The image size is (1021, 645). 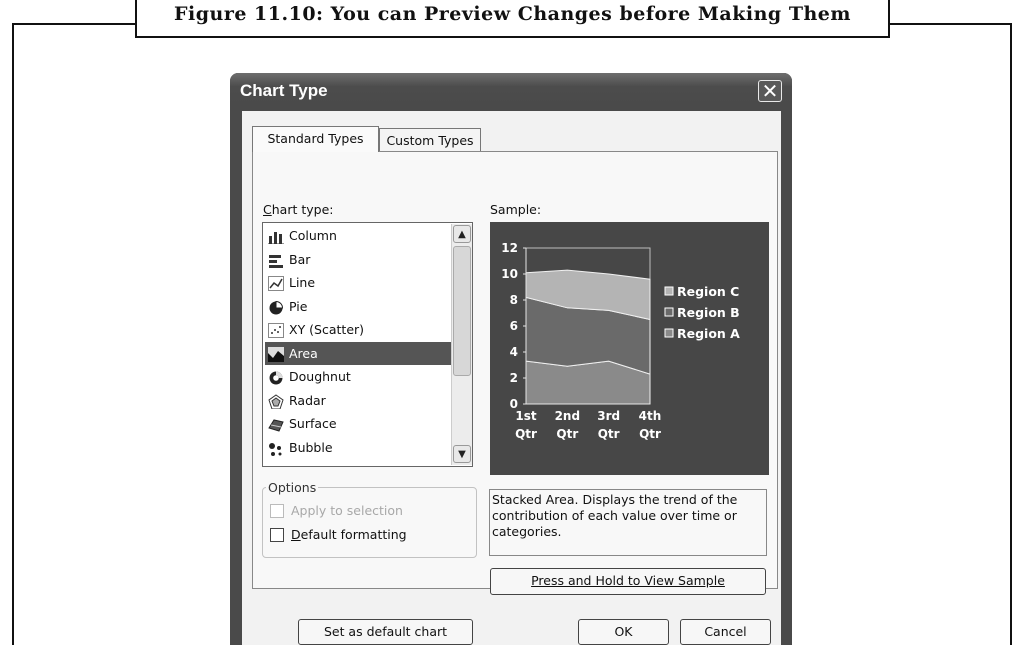 What do you see at coordinates (514, 300) in the screenshot?
I see `y-tick-label: 8` at bounding box center [514, 300].